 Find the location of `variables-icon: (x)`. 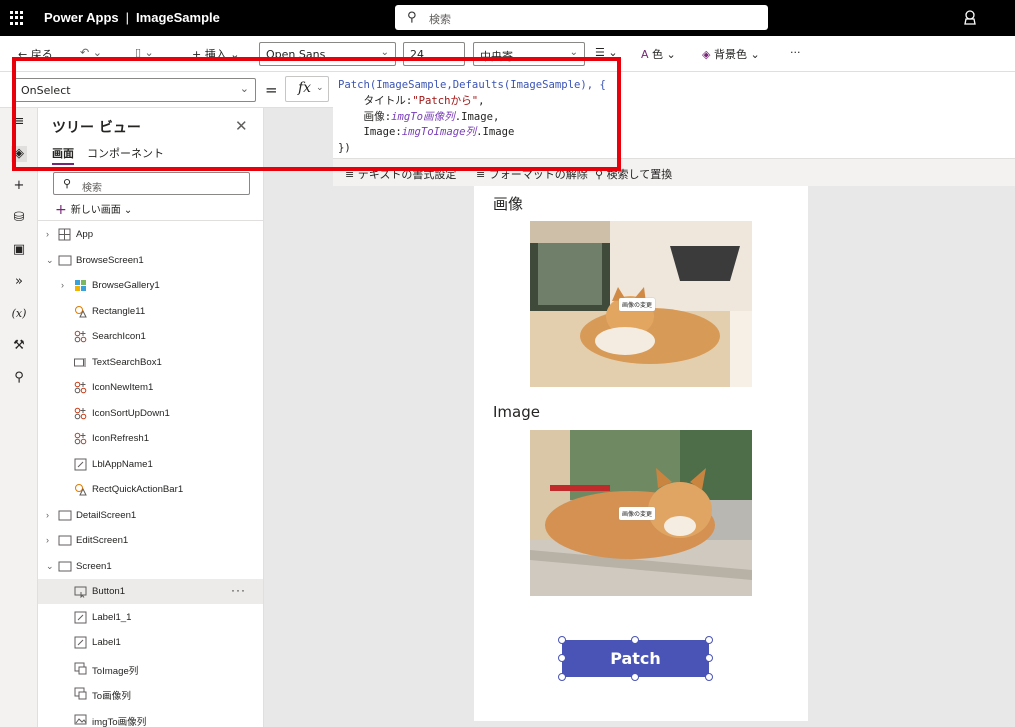

variables-icon: (x) is located at coordinates (19, 314).